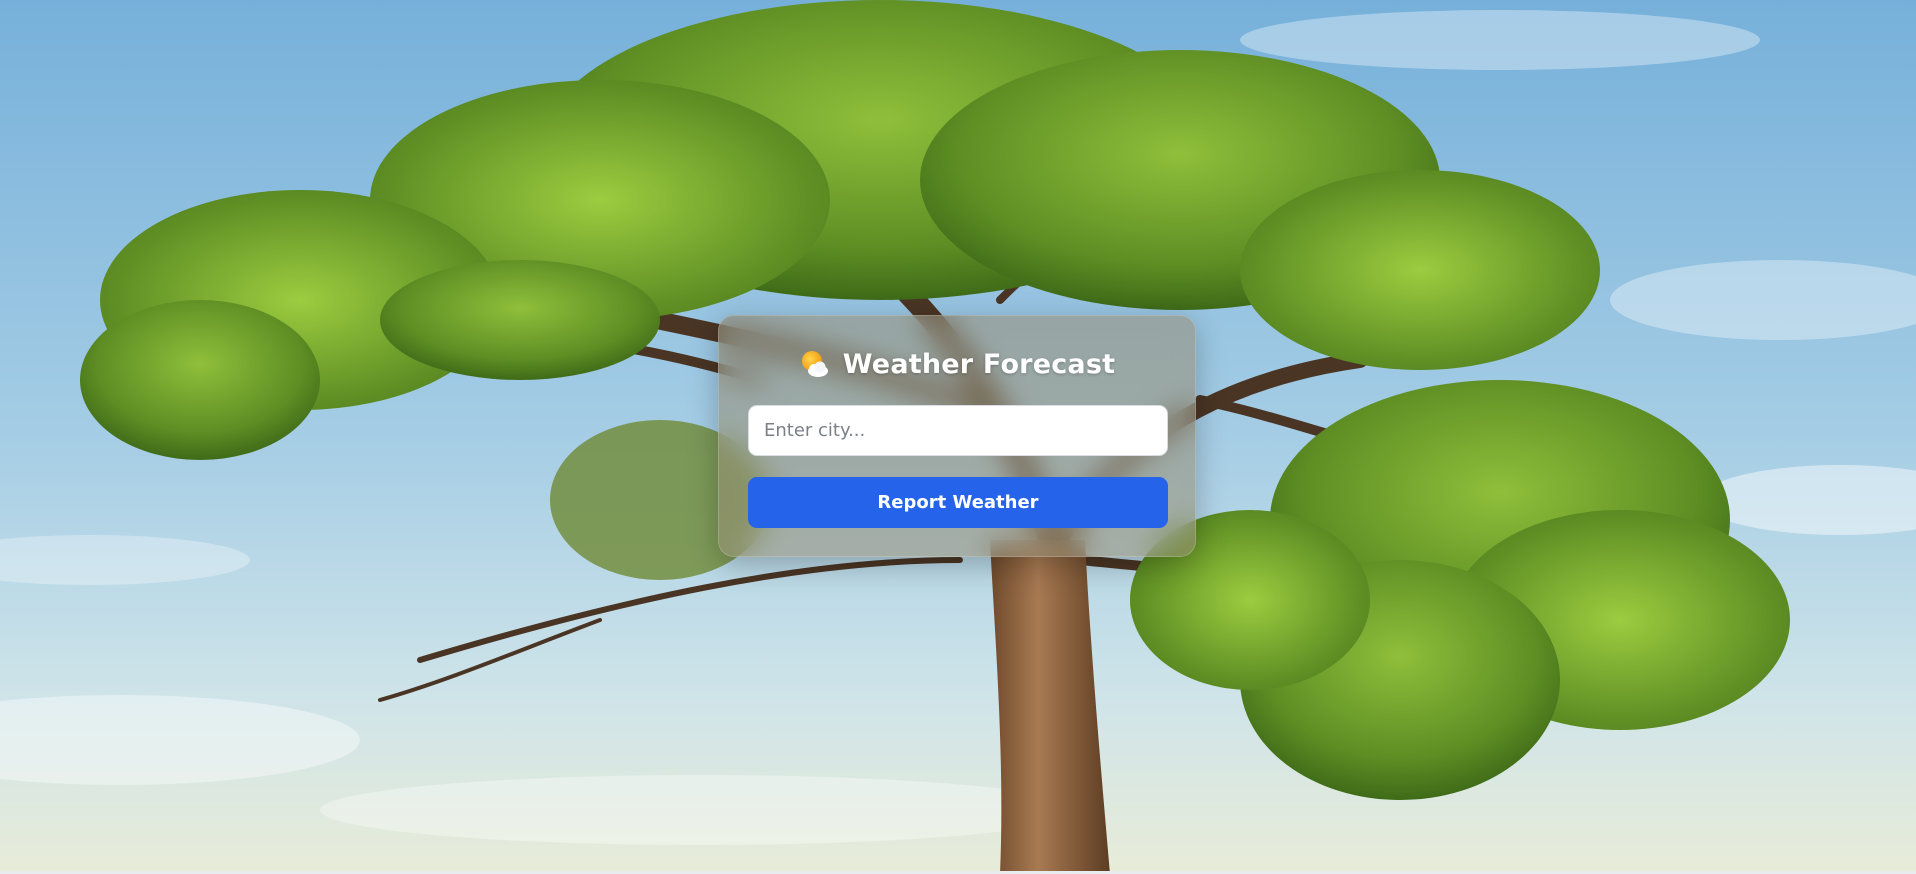 The image size is (1916, 874). I want to click on report-weather-button: Report Weather, so click(958, 502).